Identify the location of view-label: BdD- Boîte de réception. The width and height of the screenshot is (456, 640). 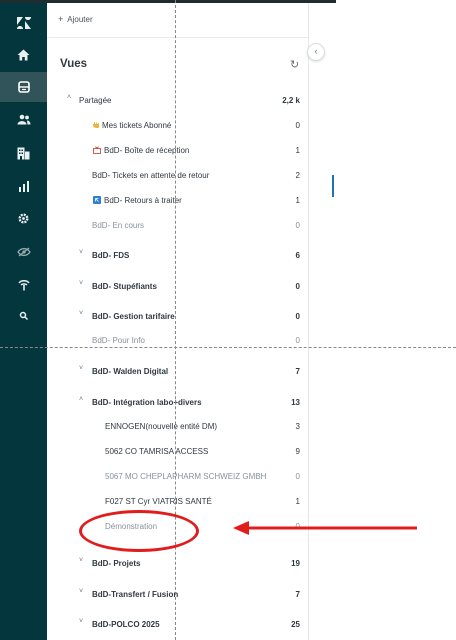
(147, 150).